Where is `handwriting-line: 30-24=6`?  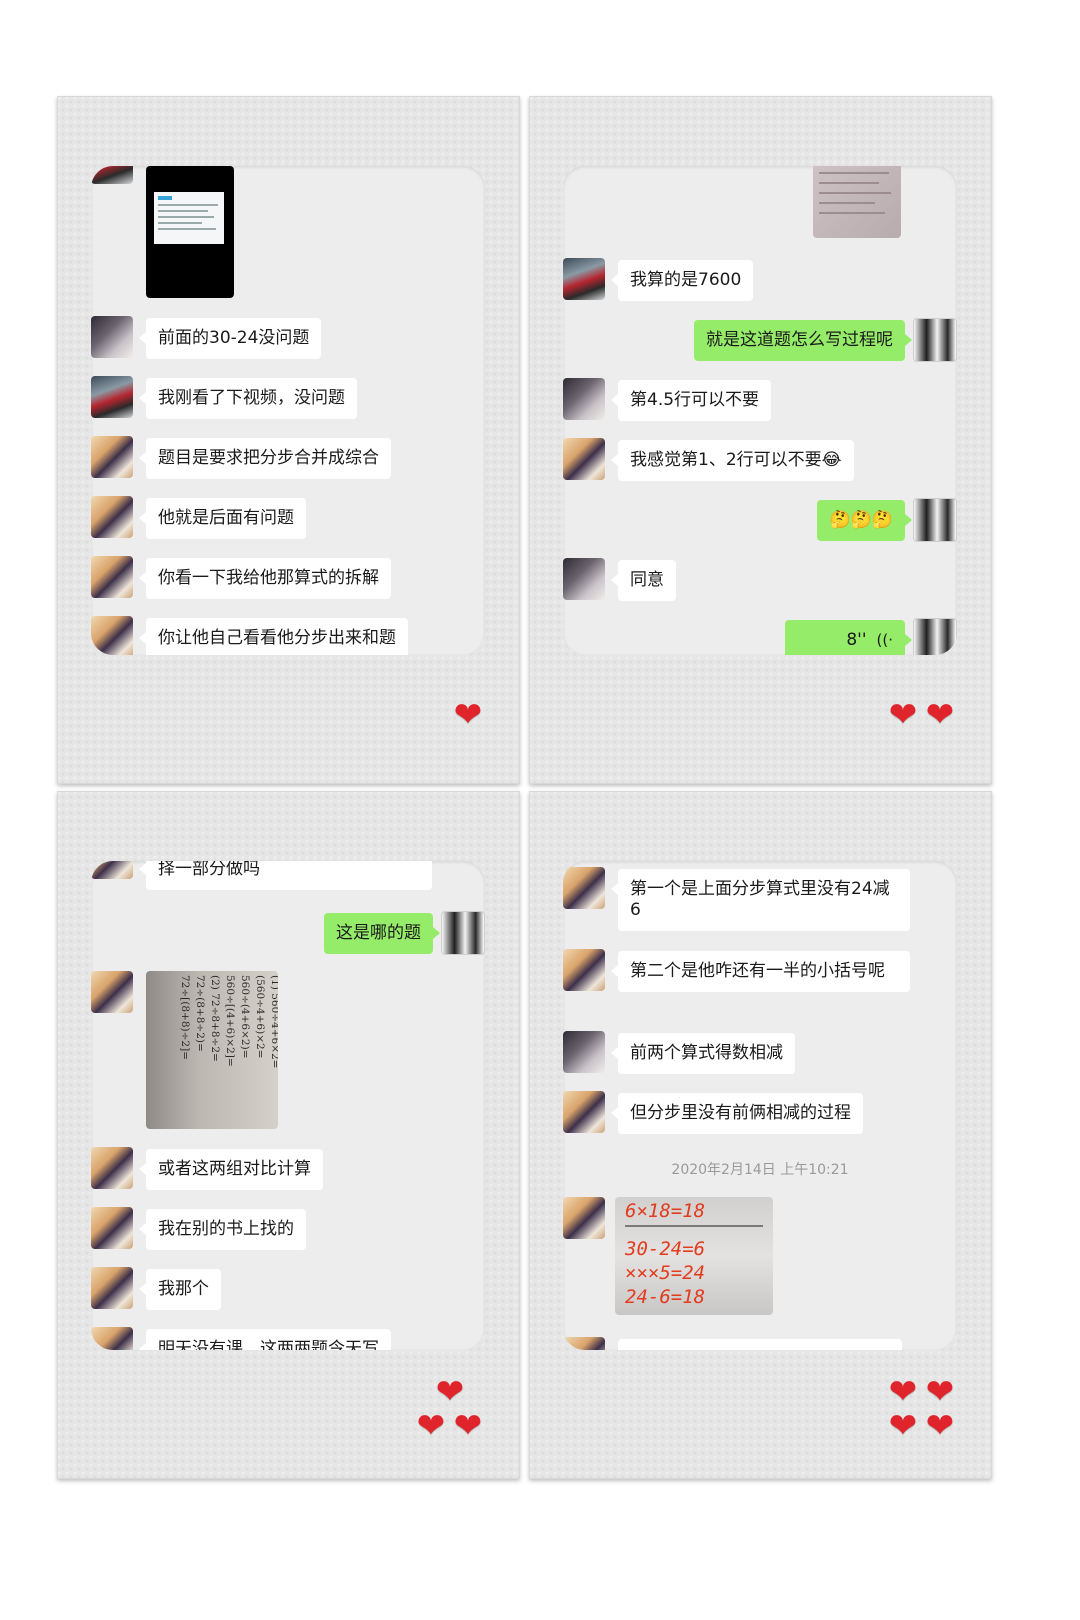
handwriting-line: 30-24=6 is located at coordinates (665, 1249).